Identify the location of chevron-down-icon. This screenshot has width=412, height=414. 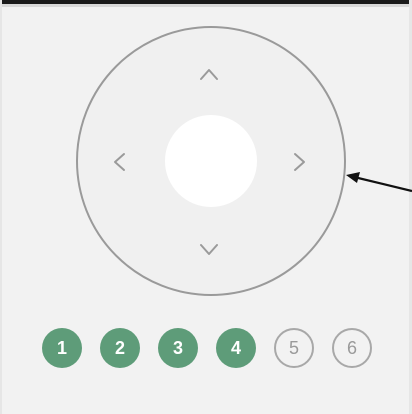
(209, 250).